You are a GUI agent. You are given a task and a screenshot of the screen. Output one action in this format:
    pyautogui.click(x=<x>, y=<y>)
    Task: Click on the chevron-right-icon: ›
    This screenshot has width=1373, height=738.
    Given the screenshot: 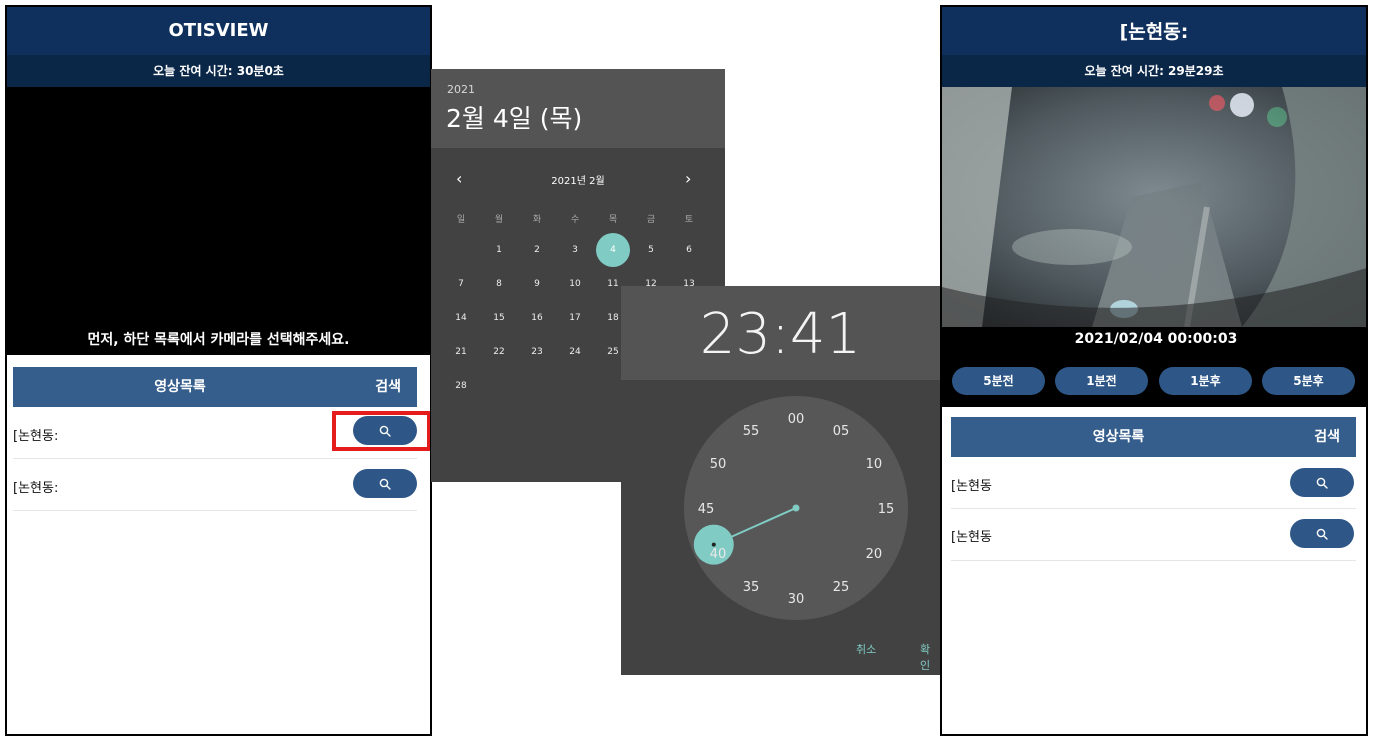 What is the action you would take?
    pyautogui.click(x=688, y=178)
    